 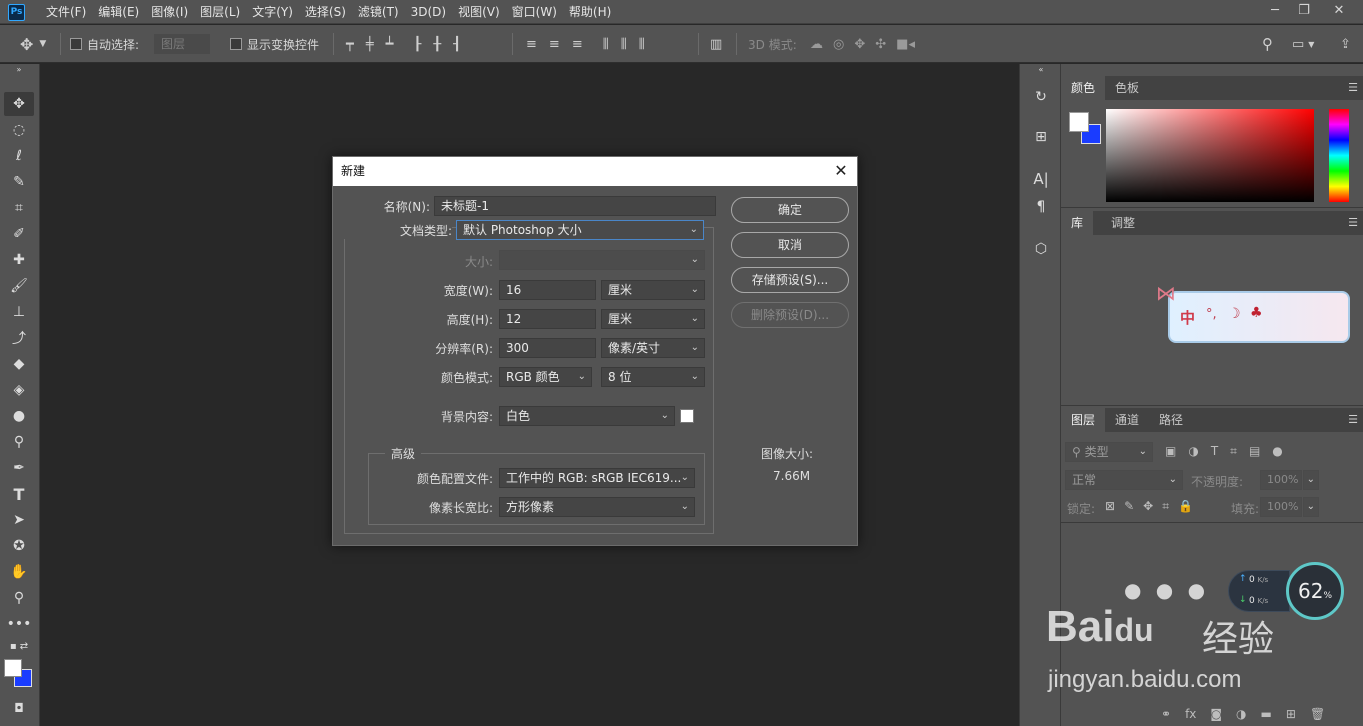 I want to click on menu-help: 帮助(H), so click(x=590, y=12).